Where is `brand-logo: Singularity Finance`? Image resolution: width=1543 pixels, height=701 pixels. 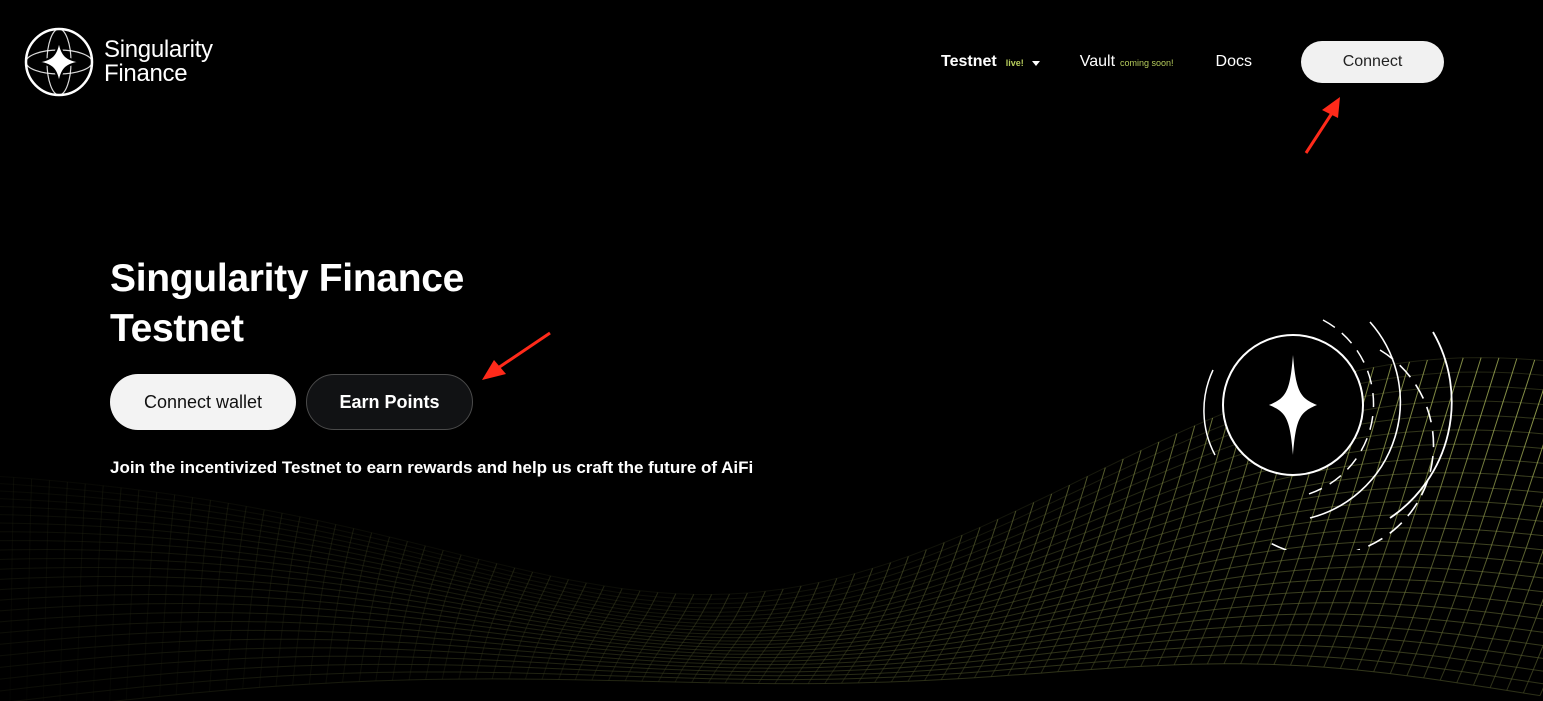 brand-logo: Singularity Finance is located at coordinates (118, 62).